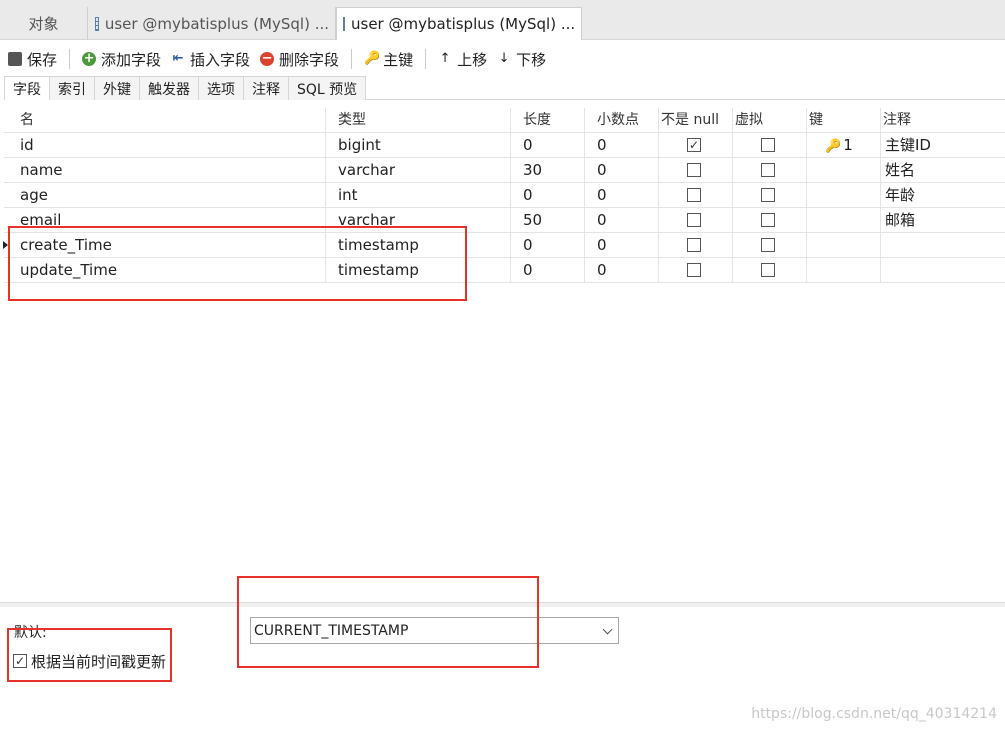  Describe the element at coordinates (327, 88) in the screenshot. I see `tab-sql-preview: SQL 预览` at that location.